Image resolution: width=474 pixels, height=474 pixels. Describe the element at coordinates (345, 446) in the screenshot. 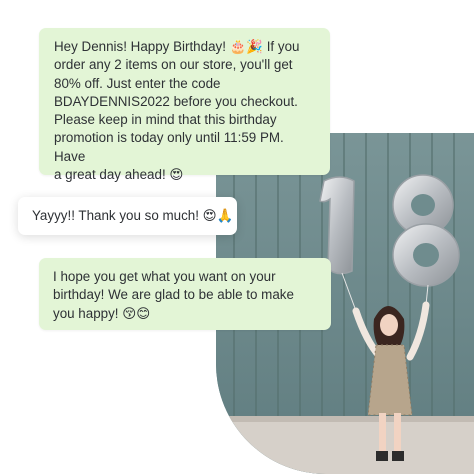

I see `floor` at that location.